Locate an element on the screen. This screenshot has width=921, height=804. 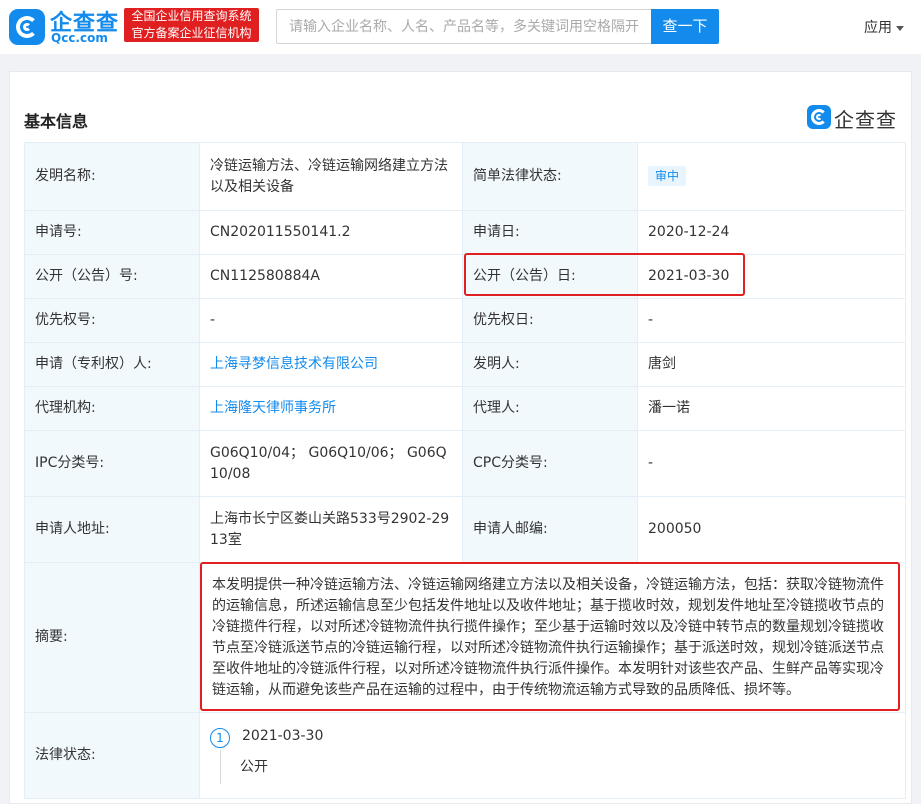
table-row: 法律状态: 1 2021-03-30 公开 is located at coordinates (465, 755).